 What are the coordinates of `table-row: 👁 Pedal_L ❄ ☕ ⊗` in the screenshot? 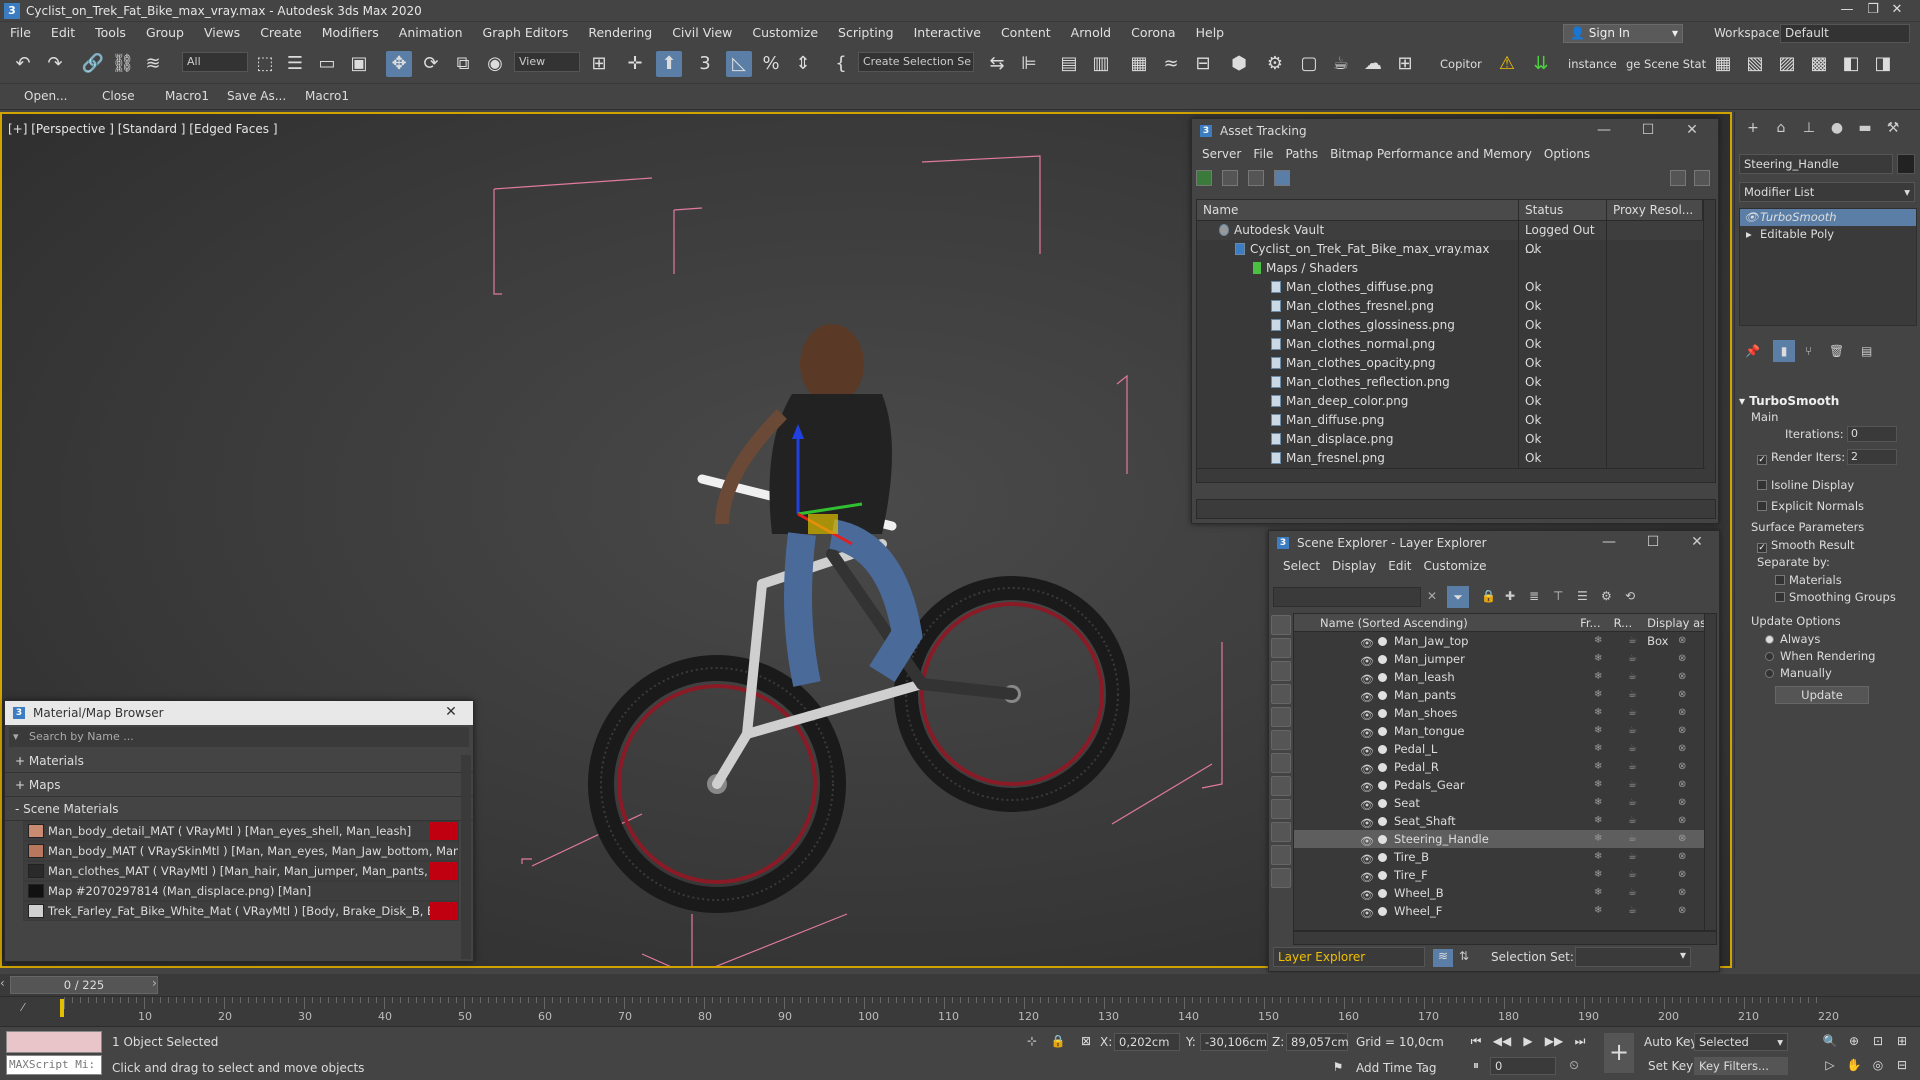 It's located at (1505, 749).